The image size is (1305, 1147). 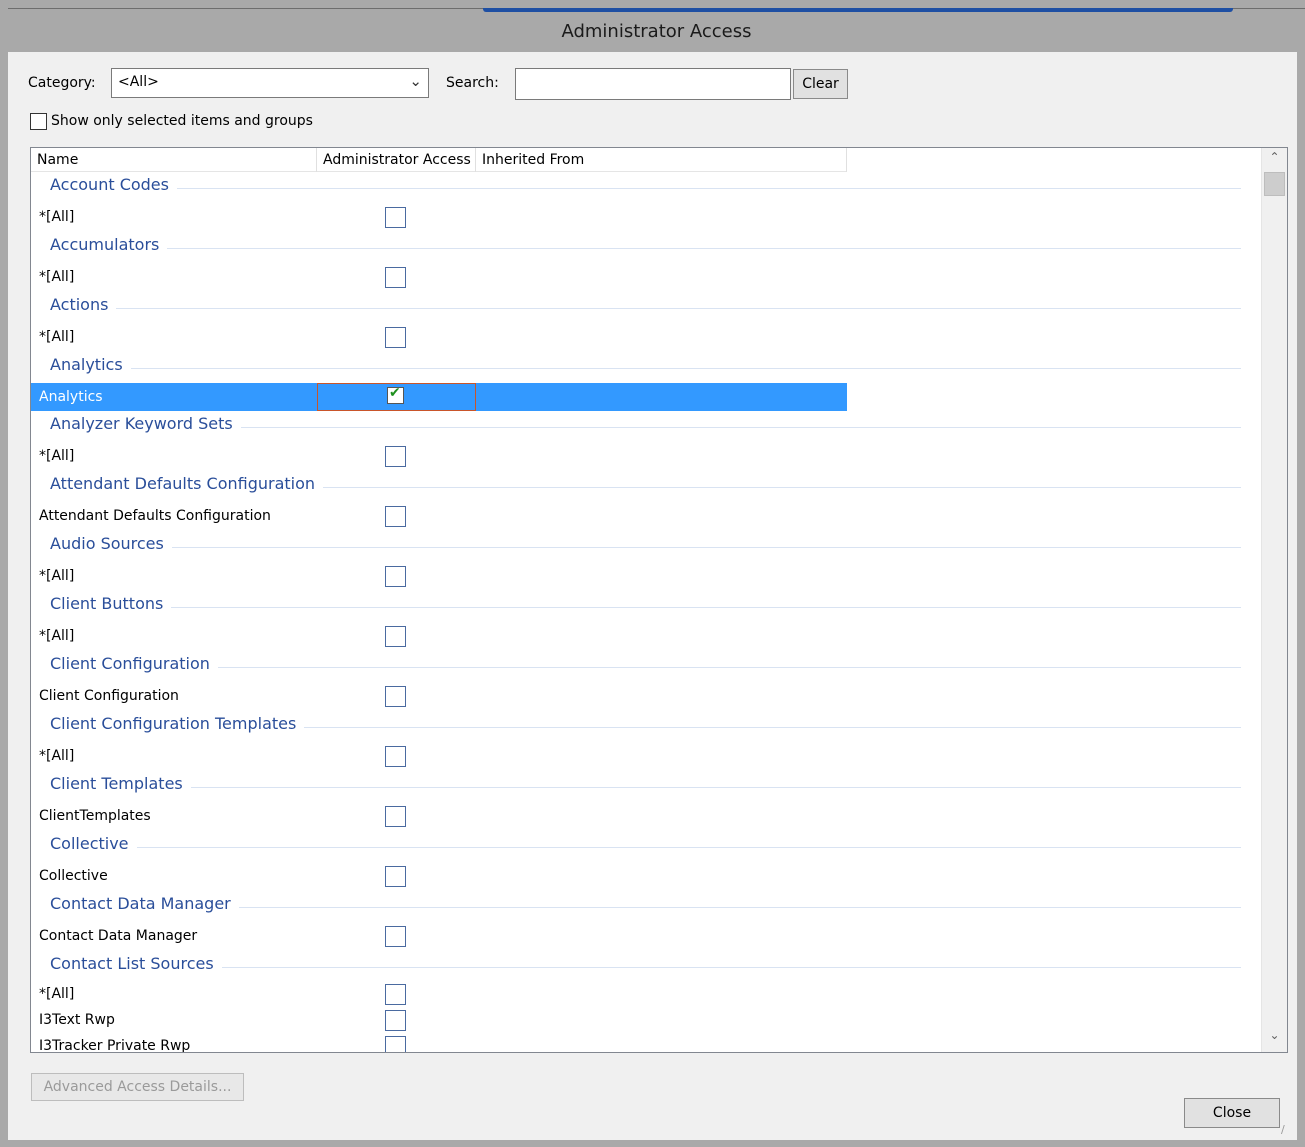 I want to click on check-icon: ✔, so click(x=395, y=393).